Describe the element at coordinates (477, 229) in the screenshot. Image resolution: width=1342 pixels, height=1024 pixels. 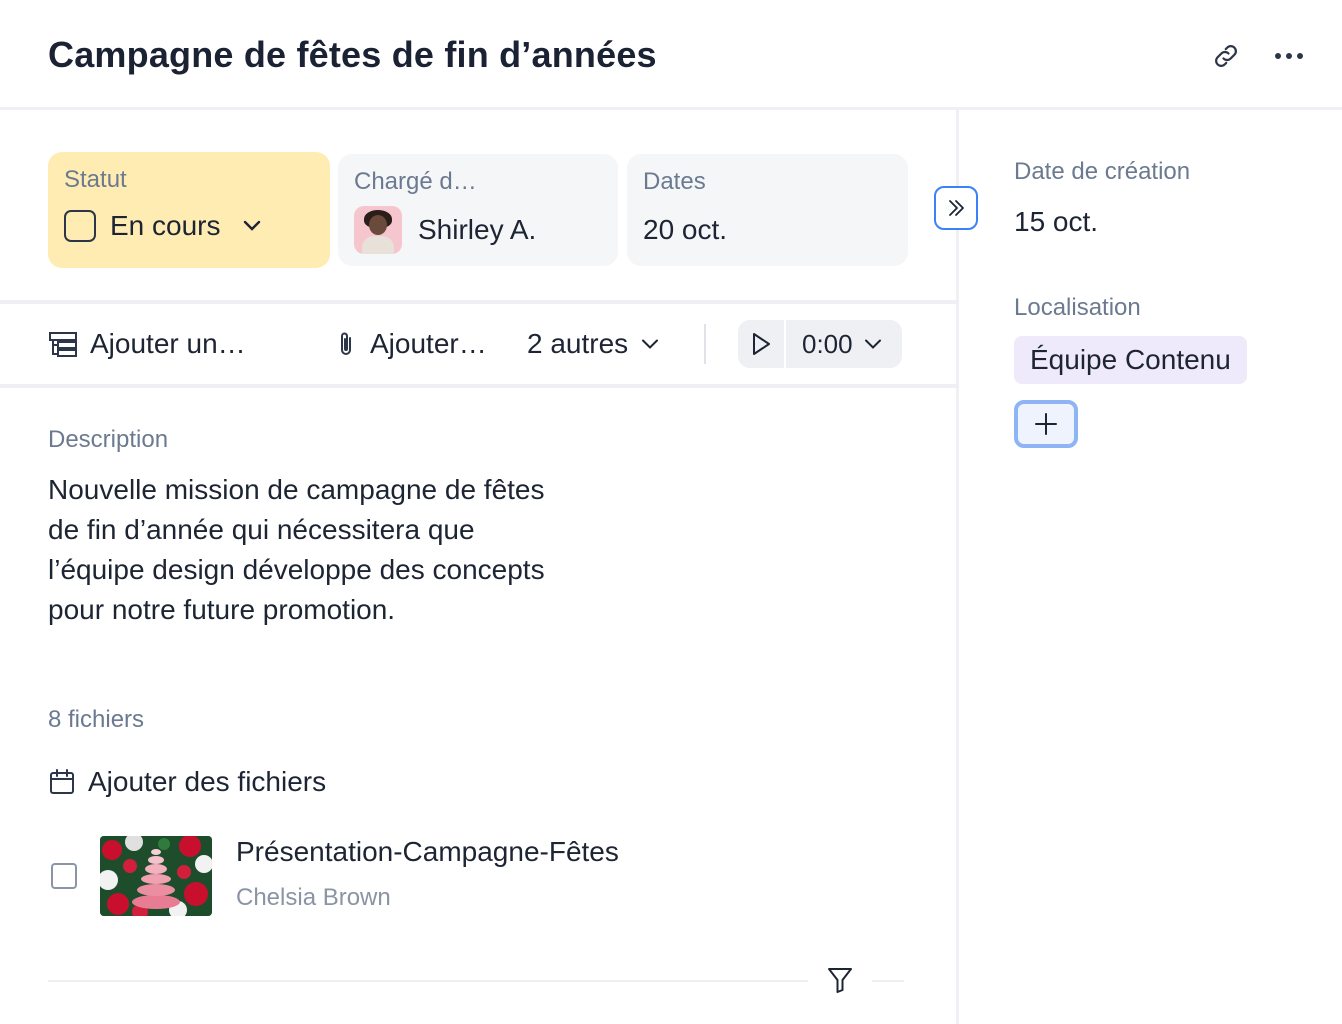
I see `assignee-name: Shirley A.` at that location.